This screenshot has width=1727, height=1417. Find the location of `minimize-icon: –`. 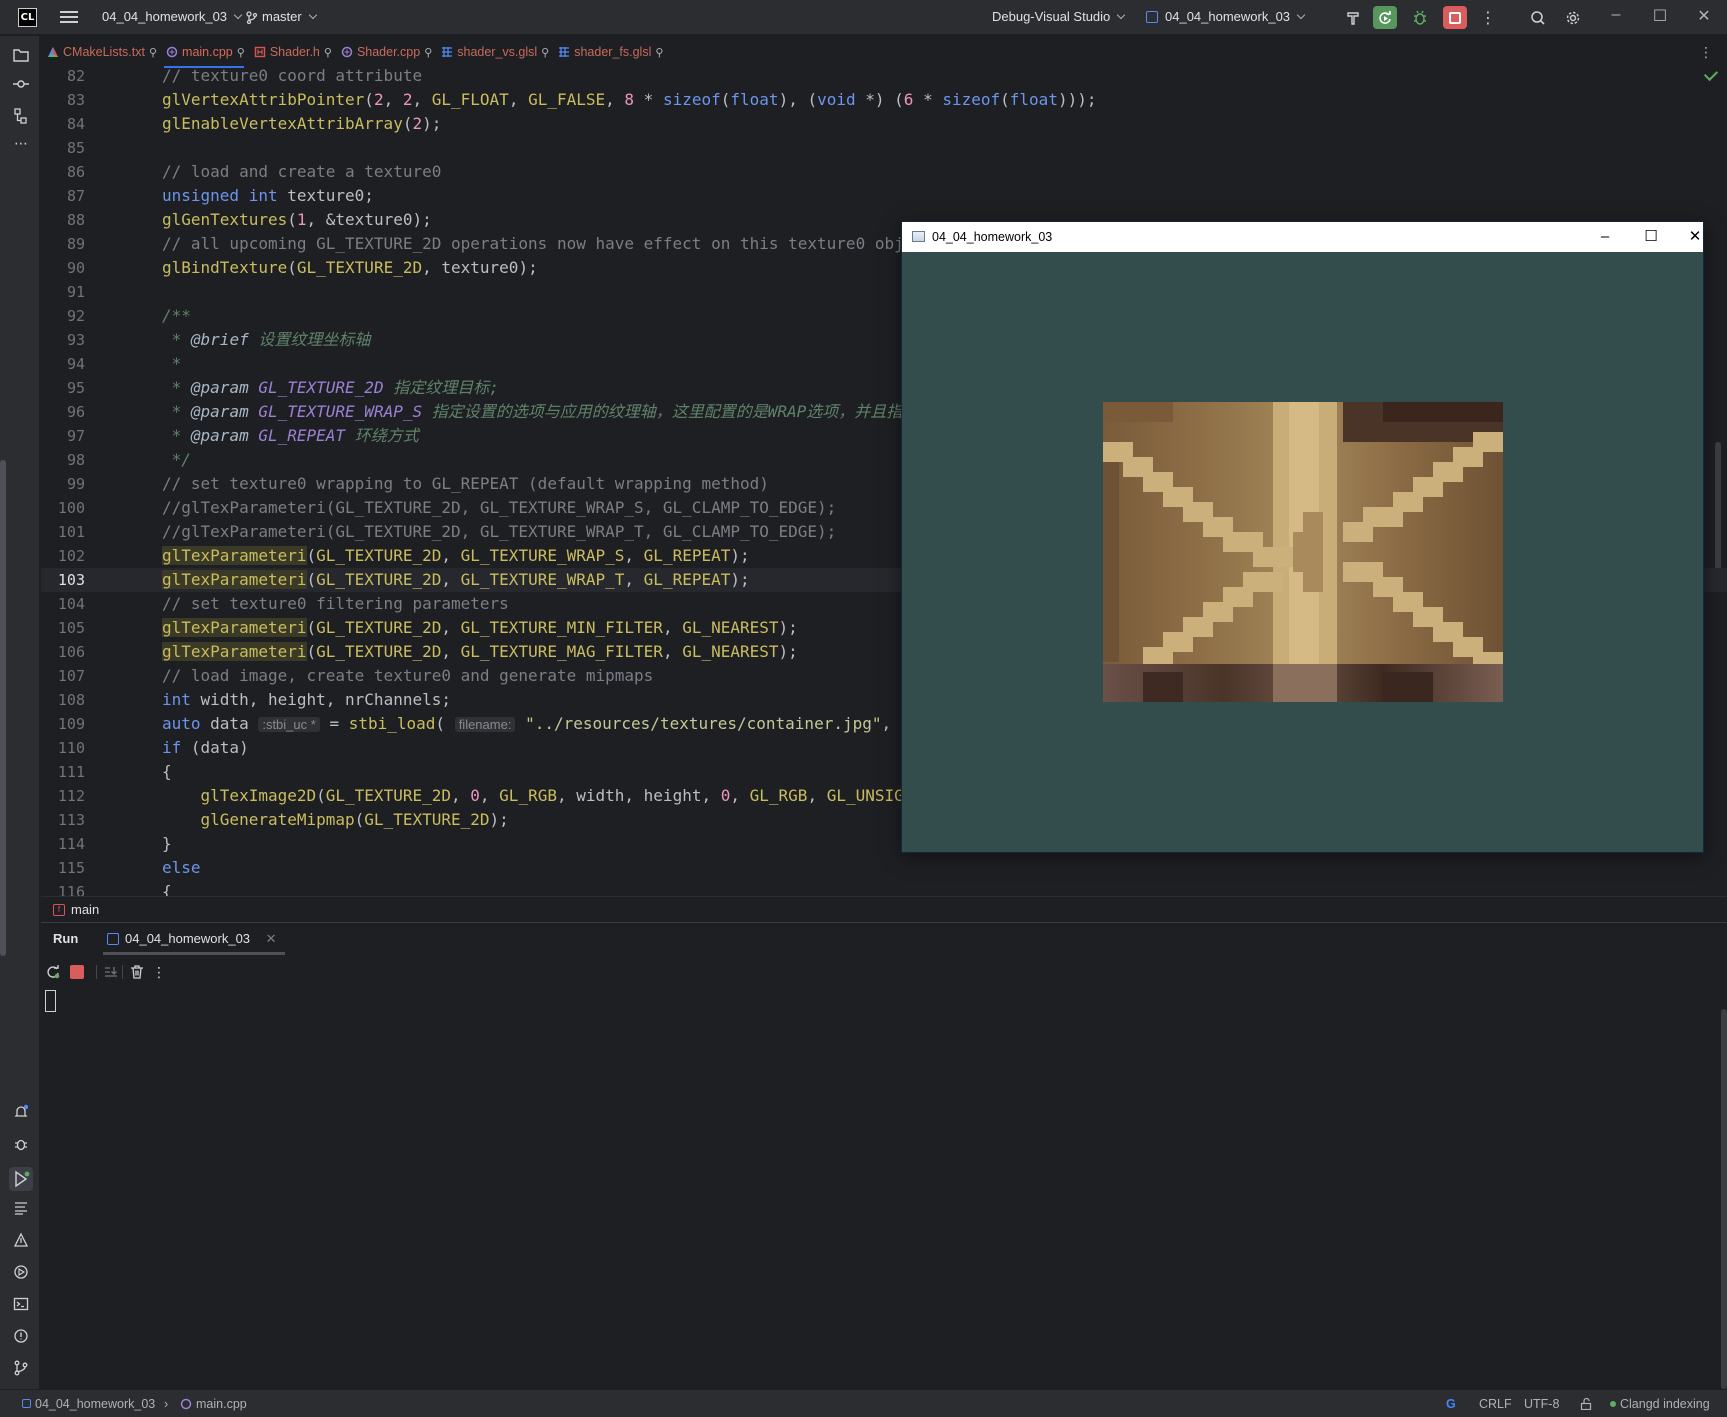

minimize-icon: – is located at coordinates (1616, 17).